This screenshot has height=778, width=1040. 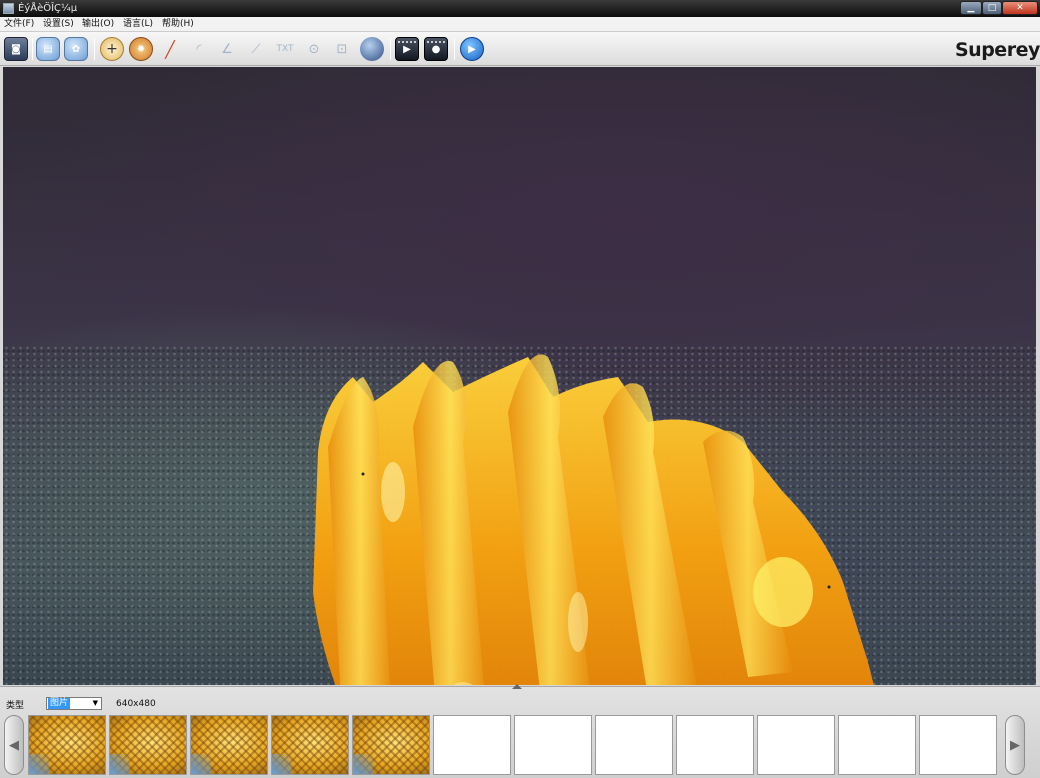 I want to click on menu-bar: 文件(F) 设置(S) 输出(O) 语言(L) 帮助(H), so click(x=520, y=24).